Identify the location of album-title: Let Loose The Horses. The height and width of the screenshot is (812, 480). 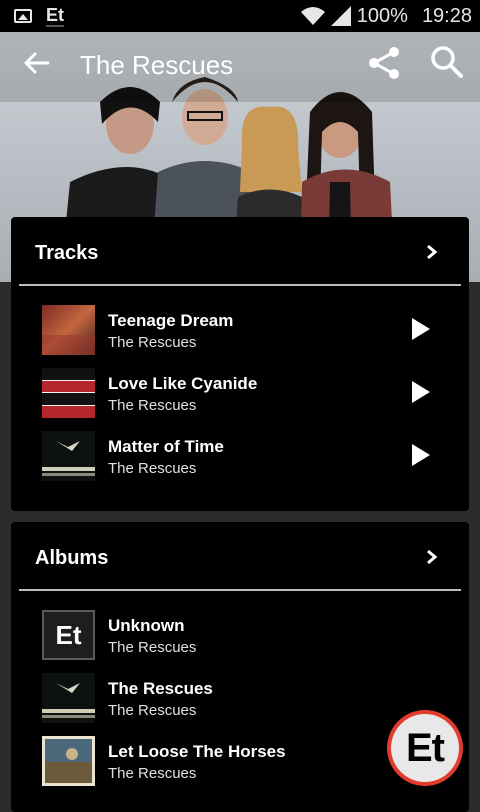
(197, 751).